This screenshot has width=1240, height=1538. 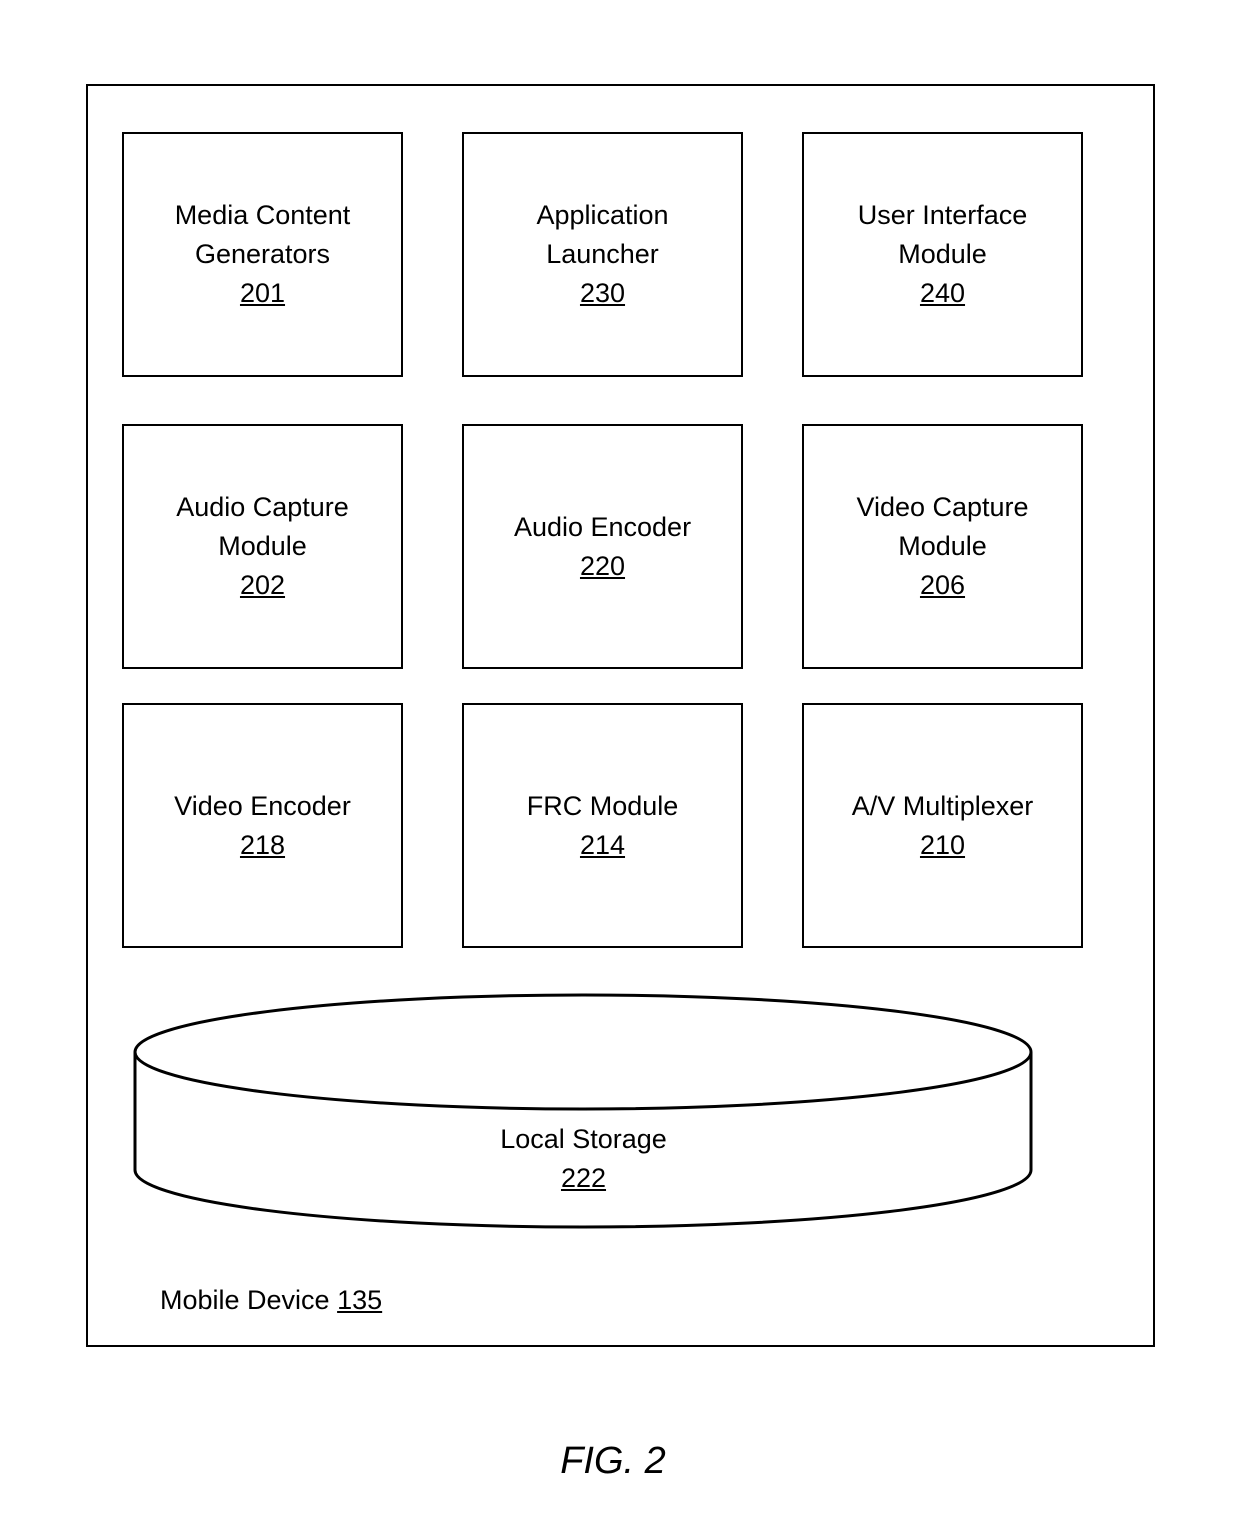 What do you see at coordinates (360, 1300) in the screenshot?
I see `device-number: 135` at bounding box center [360, 1300].